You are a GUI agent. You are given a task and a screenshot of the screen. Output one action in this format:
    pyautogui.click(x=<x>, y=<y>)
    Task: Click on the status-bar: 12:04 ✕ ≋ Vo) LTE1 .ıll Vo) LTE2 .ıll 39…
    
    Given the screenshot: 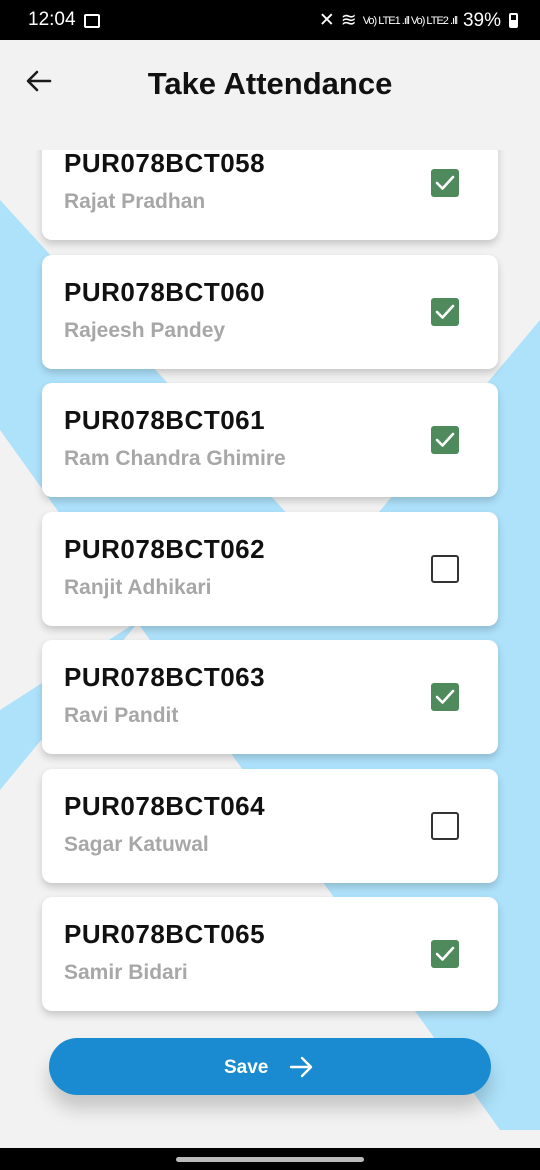 What is the action you would take?
    pyautogui.click(x=270, y=20)
    